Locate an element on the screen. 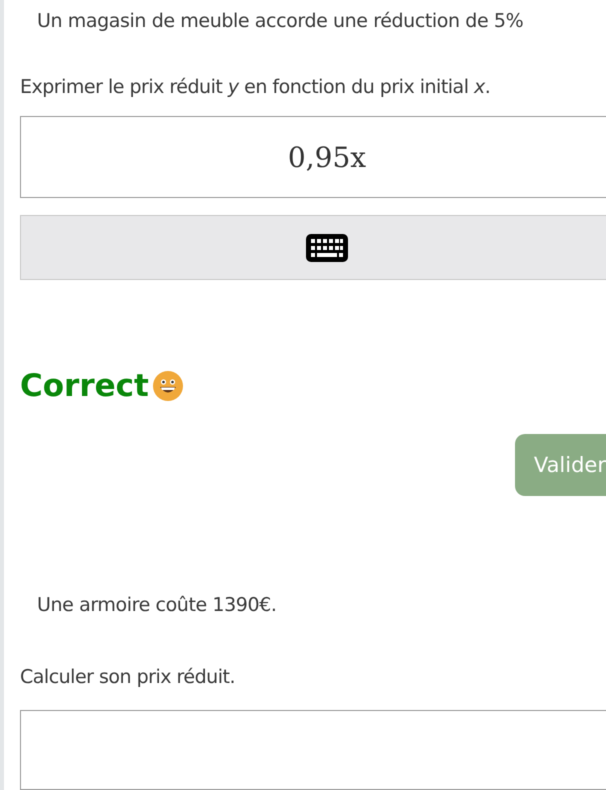  problem-statement: Un magasin de meuble accorde une réduction de 5% is located at coordinates (280, 20).